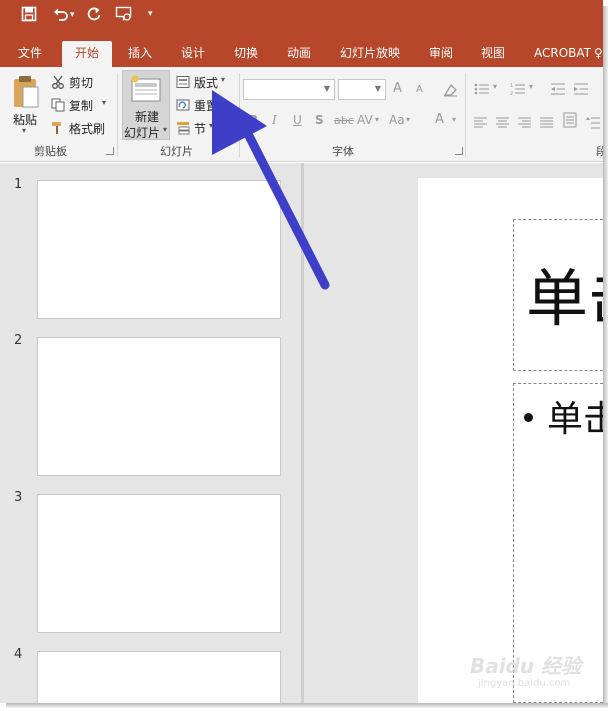 The height and width of the screenshot is (711, 611). What do you see at coordinates (183, 81) in the screenshot?
I see `layout-icon` at bounding box center [183, 81].